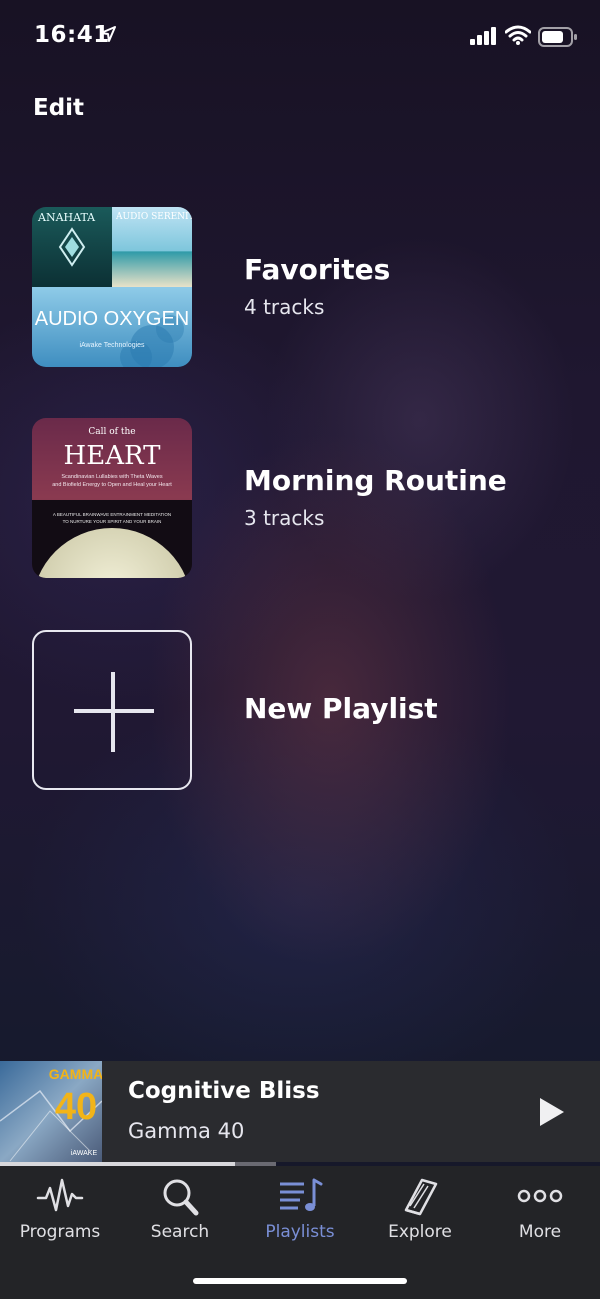 Image resolution: width=600 pixels, height=1299 pixels. What do you see at coordinates (112, 319) in the screenshot?
I see `cover-text-audio-oxygen: AUDIO OXYGEN` at bounding box center [112, 319].